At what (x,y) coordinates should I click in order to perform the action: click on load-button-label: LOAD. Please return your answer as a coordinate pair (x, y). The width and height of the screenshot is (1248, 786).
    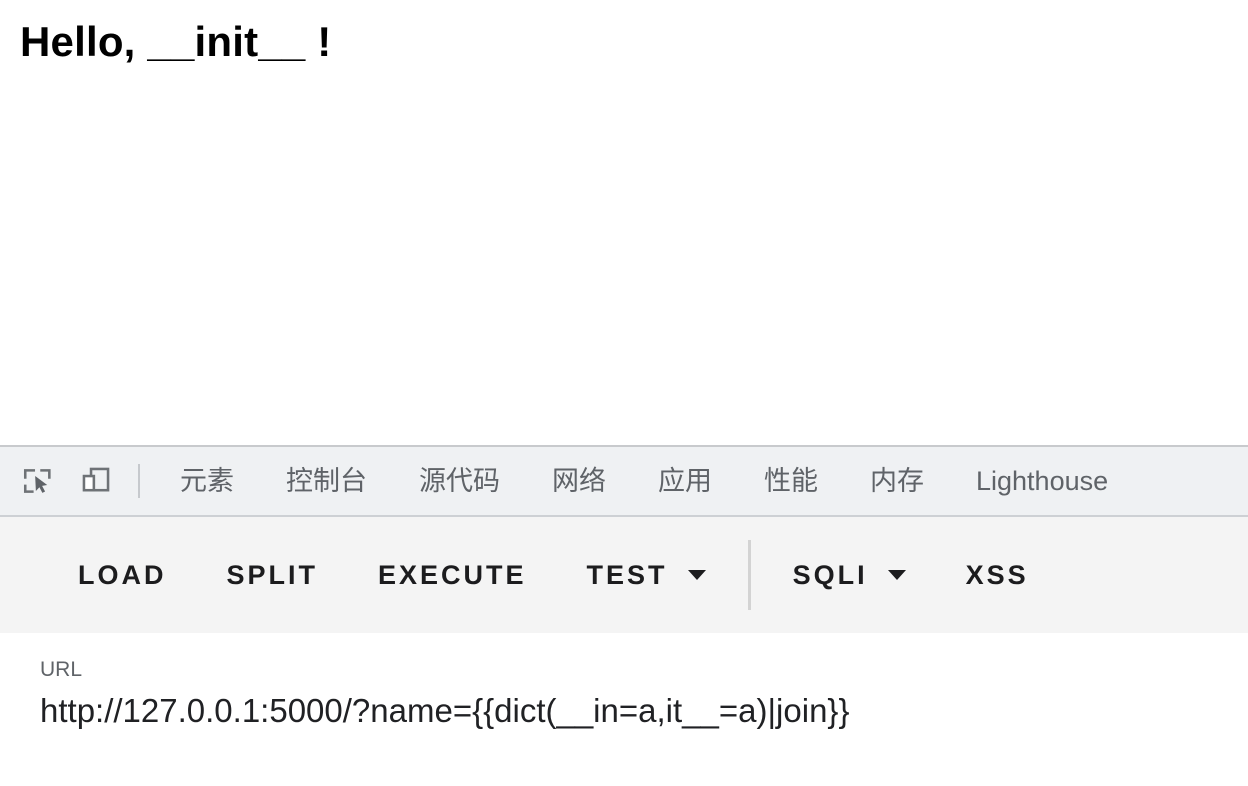
    Looking at the image, I should click on (122, 574).